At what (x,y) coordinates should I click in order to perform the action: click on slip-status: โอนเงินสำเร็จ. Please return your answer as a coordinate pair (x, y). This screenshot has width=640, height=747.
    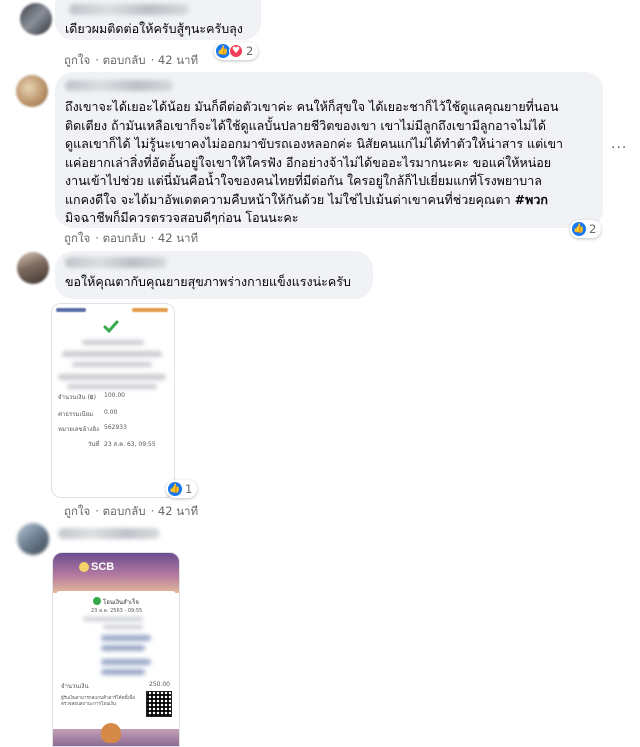
    Looking at the image, I should click on (121, 602).